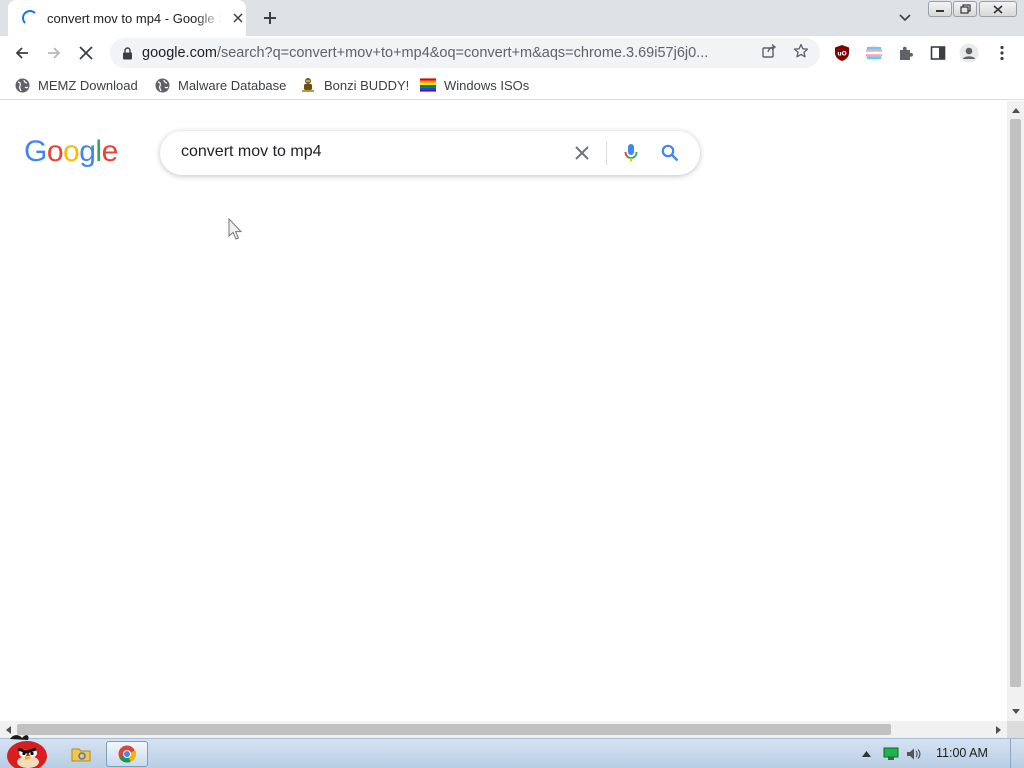 The image size is (1024, 768). Describe the element at coordinates (631, 153) in the screenshot. I see `microphone-icon` at that location.